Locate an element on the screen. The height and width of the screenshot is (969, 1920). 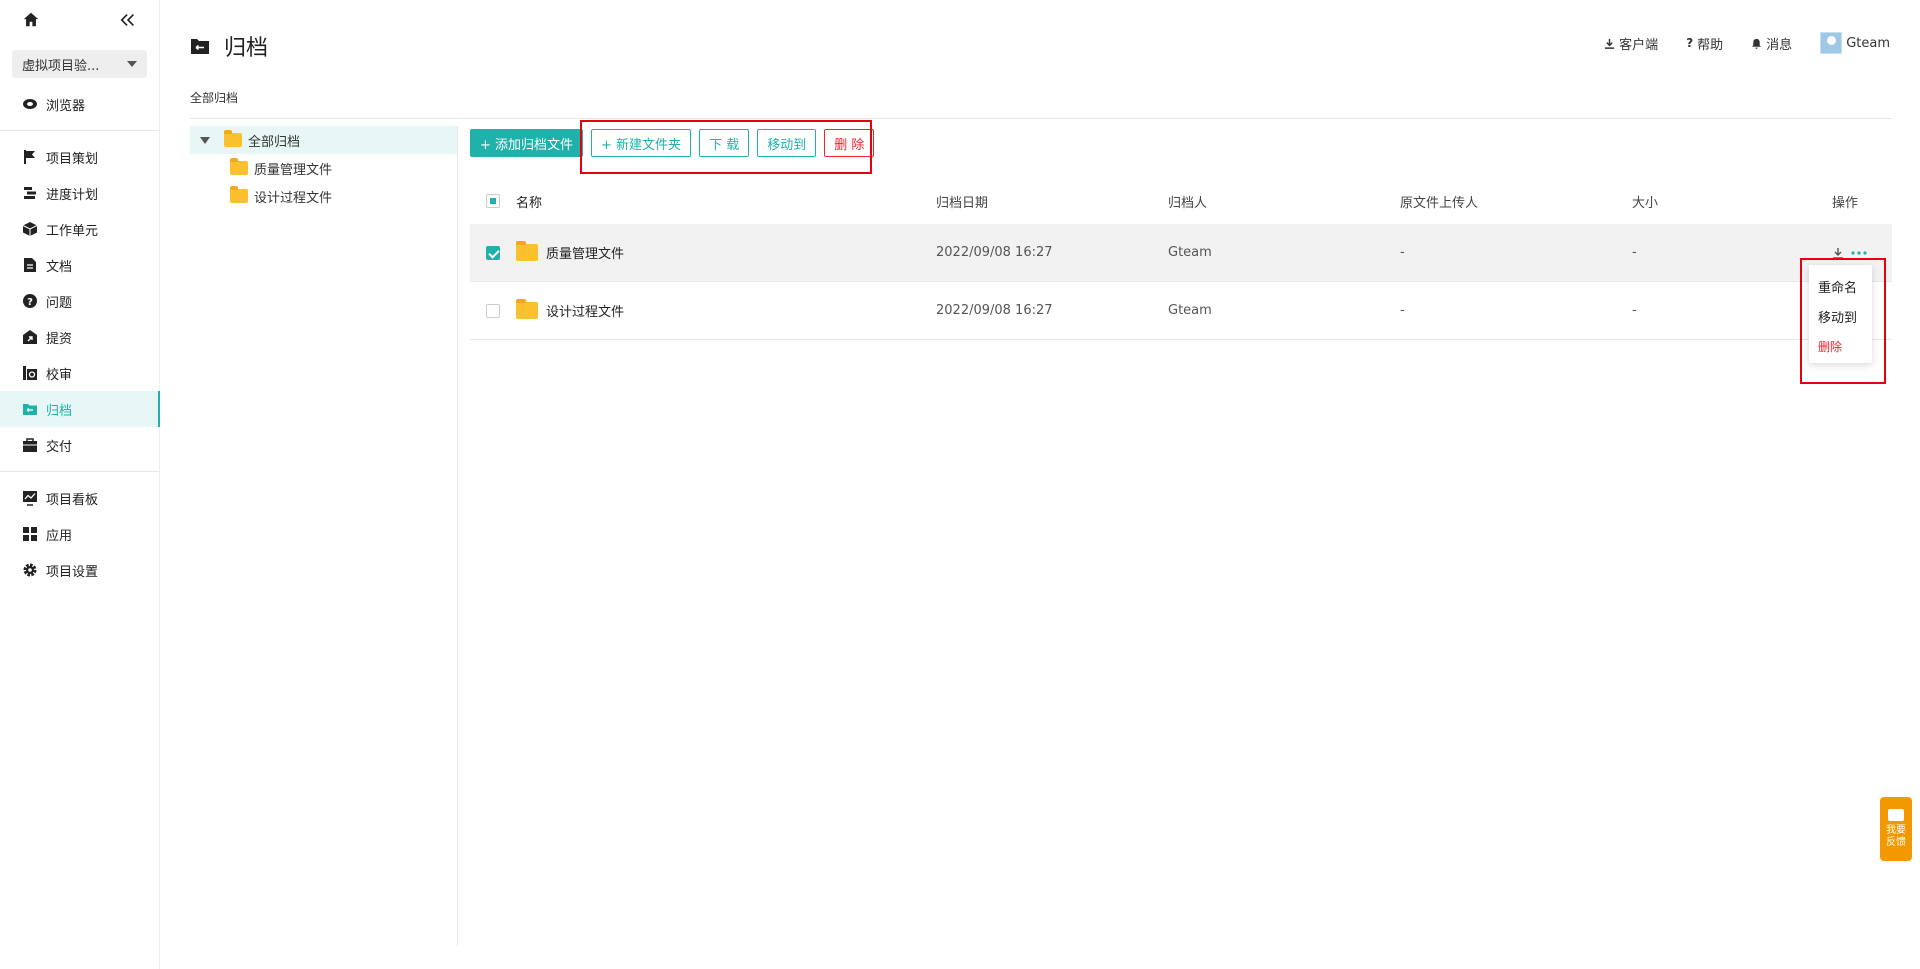
chat-icon is located at coordinates (1896, 815).